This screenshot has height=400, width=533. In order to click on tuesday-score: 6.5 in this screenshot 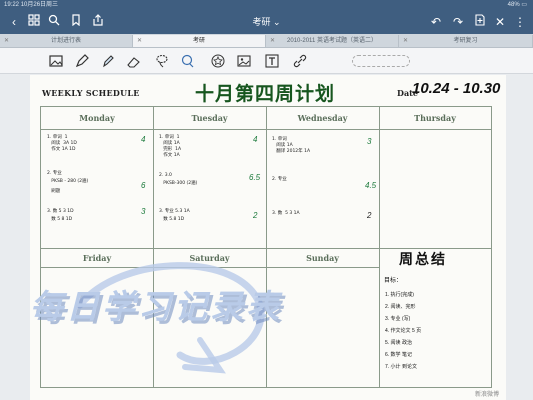, I will do `click(255, 177)`.